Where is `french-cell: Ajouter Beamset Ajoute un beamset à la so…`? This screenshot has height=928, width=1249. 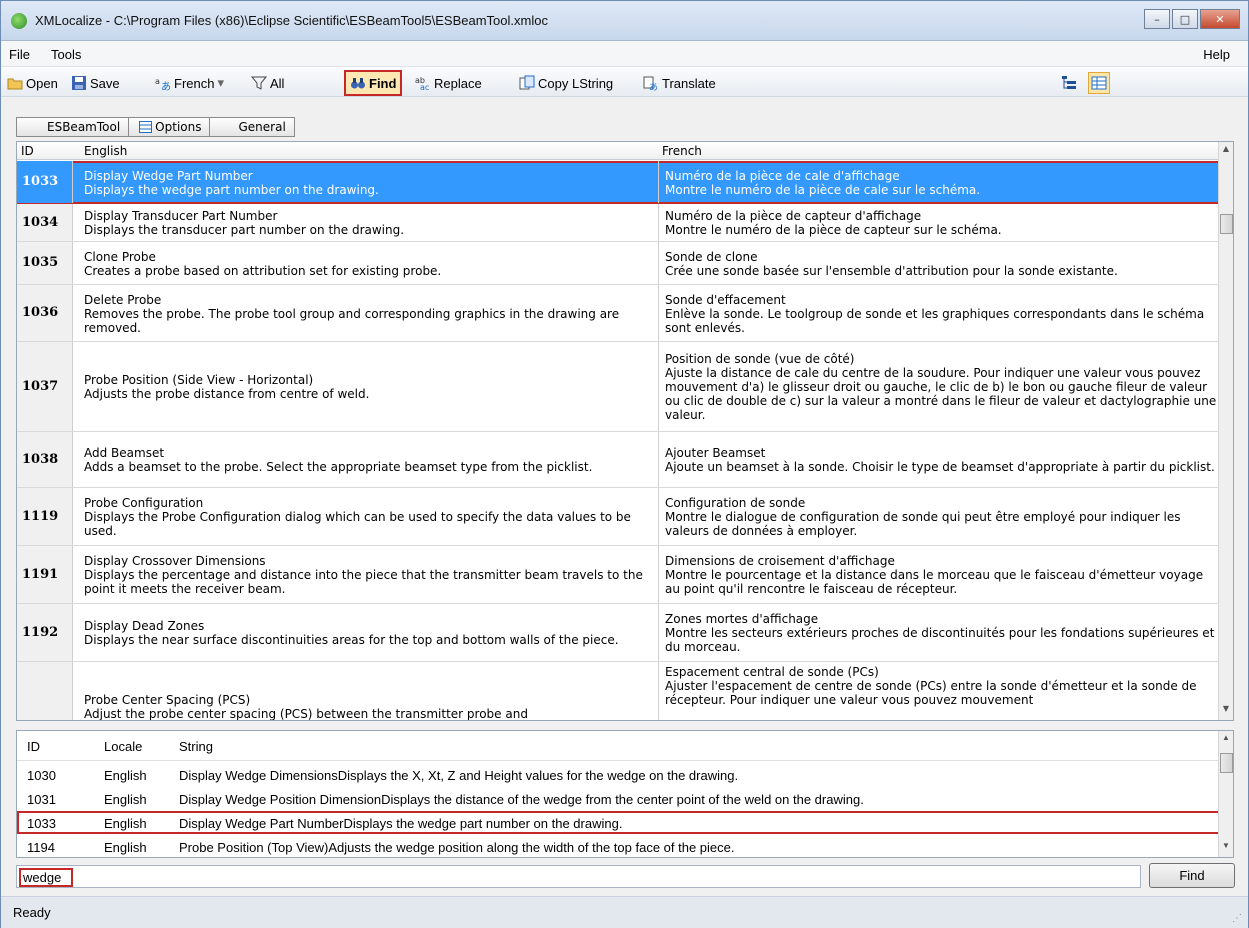
french-cell: Ajouter Beamset Ajoute un beamset à la so… is located at coordinates (939, 459).